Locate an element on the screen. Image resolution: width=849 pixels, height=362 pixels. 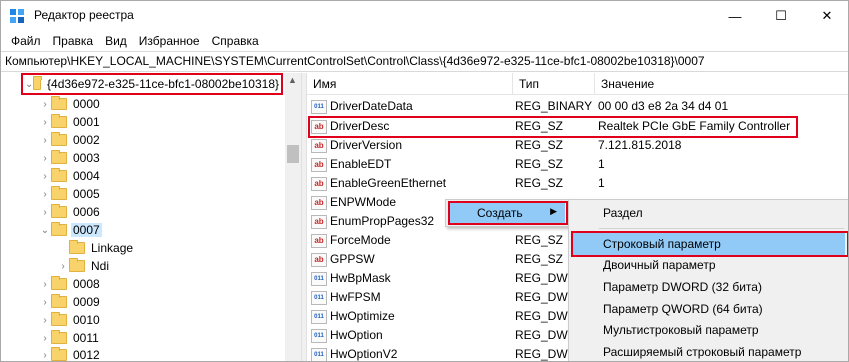
tree-item-0004: › 0004 is located at coordinates (70, 176).